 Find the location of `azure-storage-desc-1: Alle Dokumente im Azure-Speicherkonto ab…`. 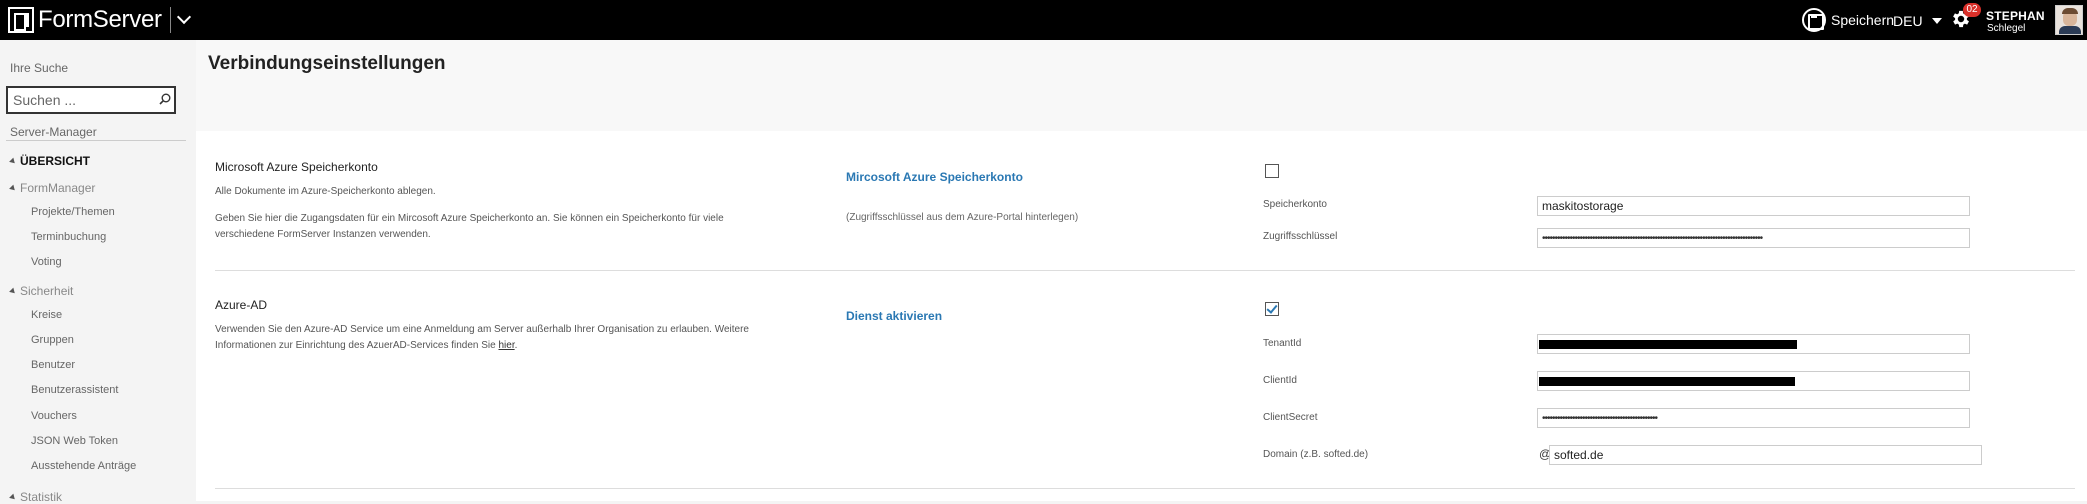

azure-storage-desc-1: Alle Dokumente im Azure-Speicherkonto ab… is located at coordinates (325, 191).